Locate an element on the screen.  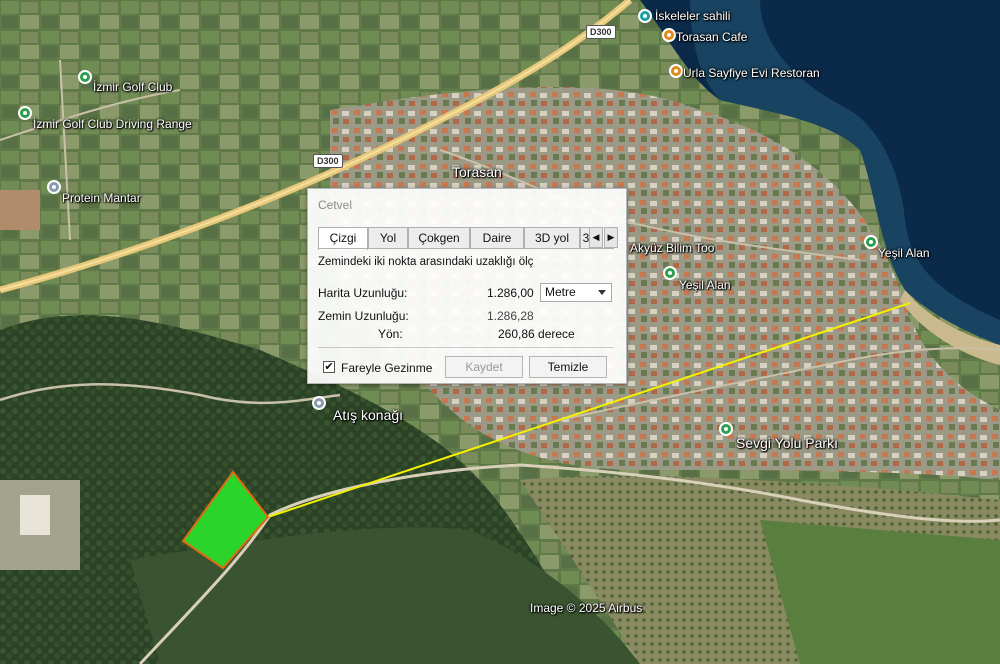
tabs-scroll-right-icon: ▶ is located at coordinates (611, 237).